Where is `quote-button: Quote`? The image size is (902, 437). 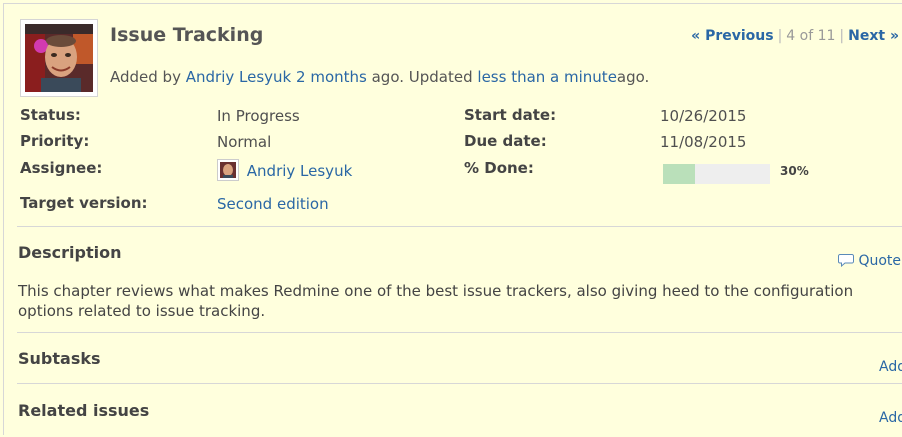
quote-button: Quote is located at coordinates (869, 261).